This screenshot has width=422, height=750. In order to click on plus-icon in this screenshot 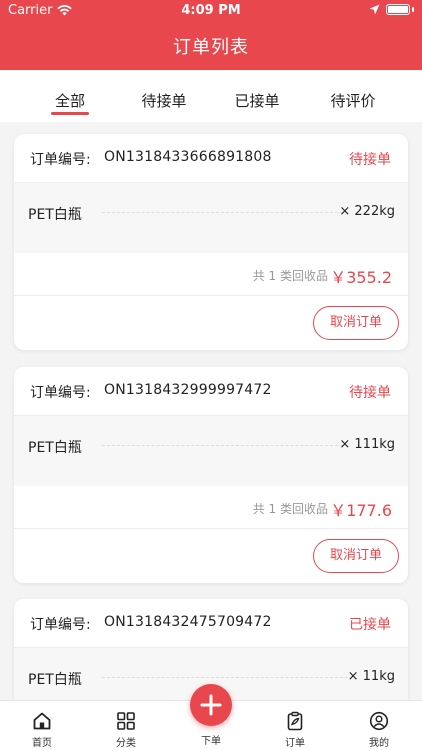, I will do `click(211, 705)`.